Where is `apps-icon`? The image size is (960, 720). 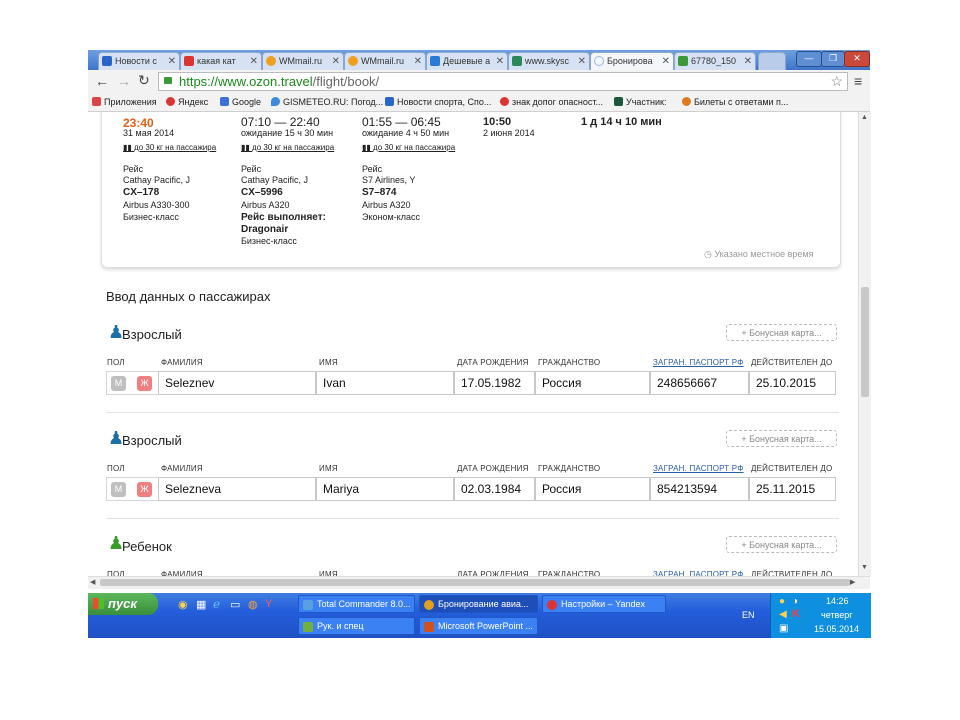 apps-icon is located at coordinates (96, 101).